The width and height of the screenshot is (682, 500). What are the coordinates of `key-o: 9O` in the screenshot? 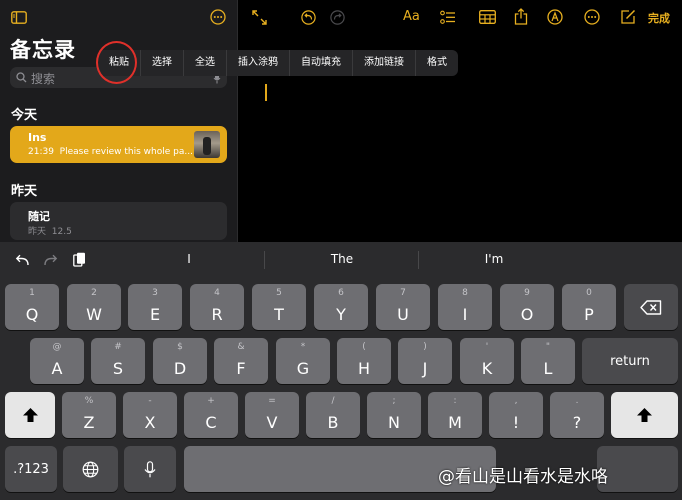 It's located at (527, 307).